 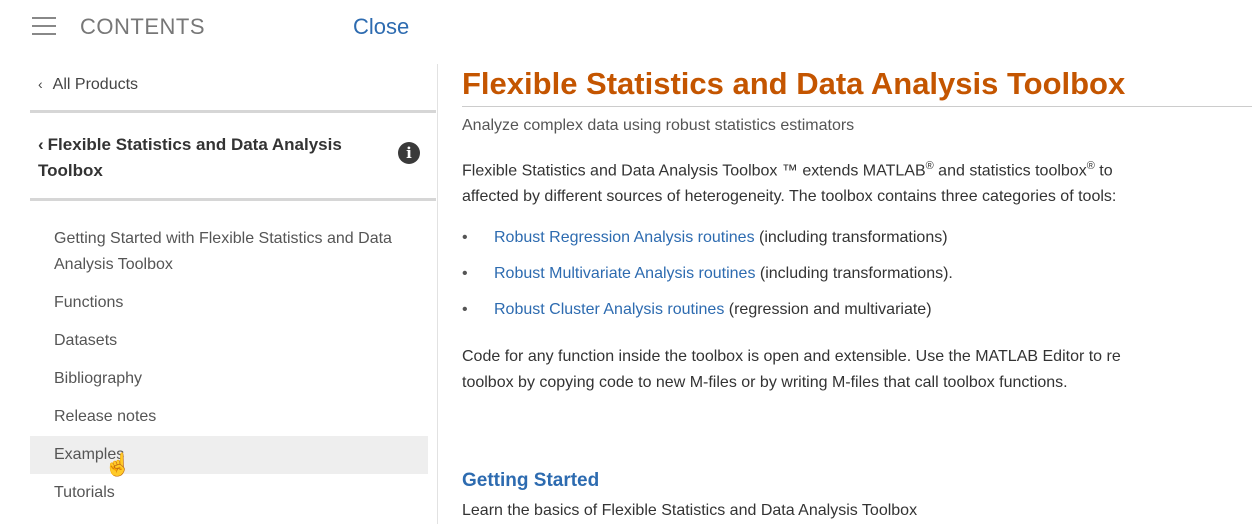 What do you see at coordinates (44, 27) in the screenshot?
I see `hamburger-menu-icon` at bounding box center [44, 27].